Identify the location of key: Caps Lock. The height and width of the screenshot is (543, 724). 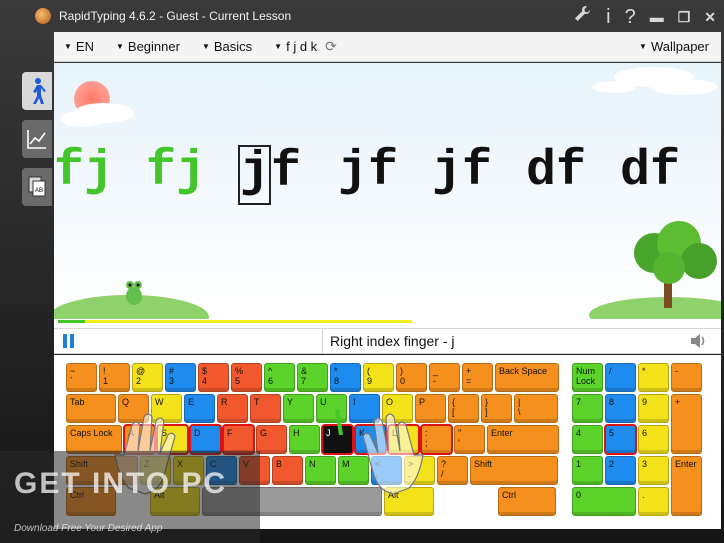
(94, 439).